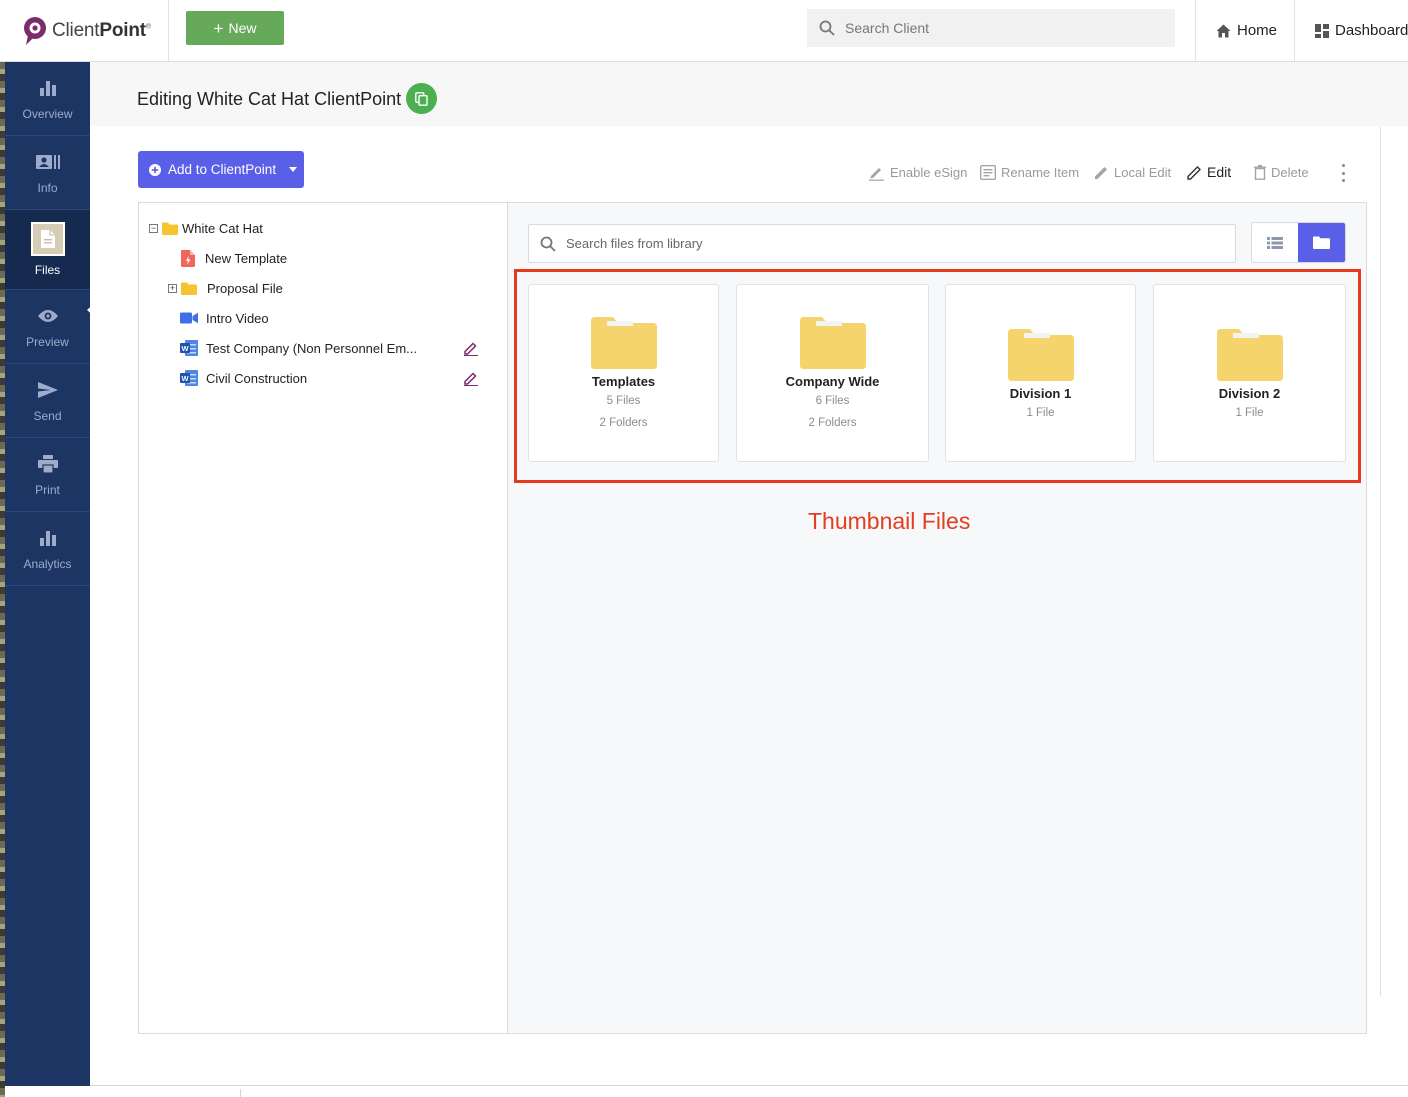  What do you see at coordinates (242, 28) in the screenshot?
I see `new-button-label: New` at bounding box center [242, 28].